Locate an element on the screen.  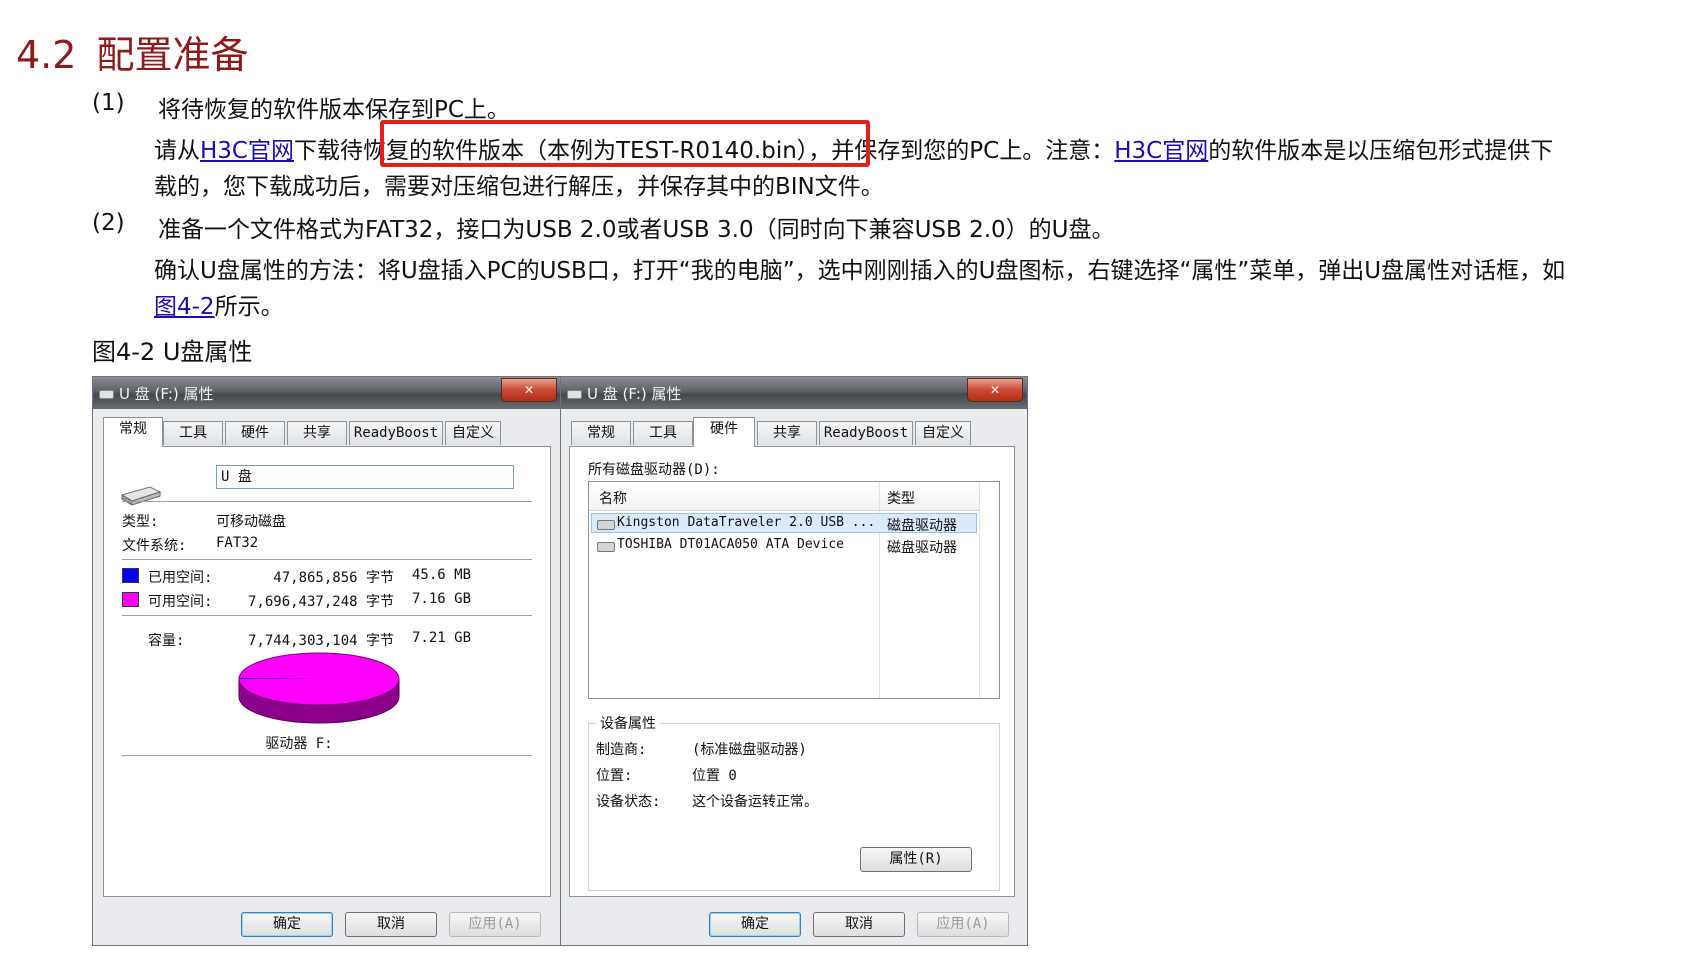
list-header is located at coordinates (784, 496).